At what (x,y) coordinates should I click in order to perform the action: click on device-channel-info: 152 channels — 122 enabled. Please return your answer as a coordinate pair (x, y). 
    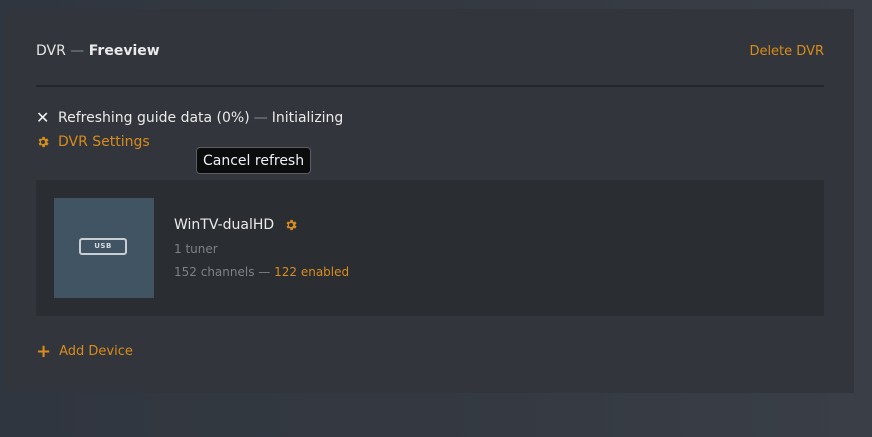
    Looking at the image, I should click on (261, 272).